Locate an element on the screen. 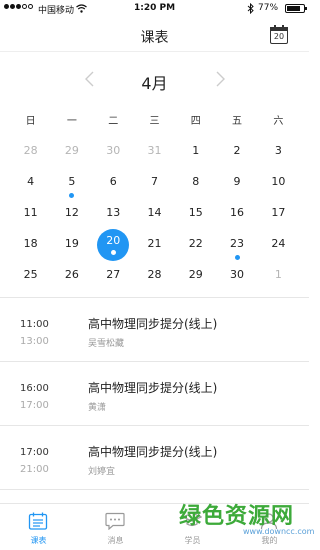  weekday-label: 一 is located at coordinates (71, 121).